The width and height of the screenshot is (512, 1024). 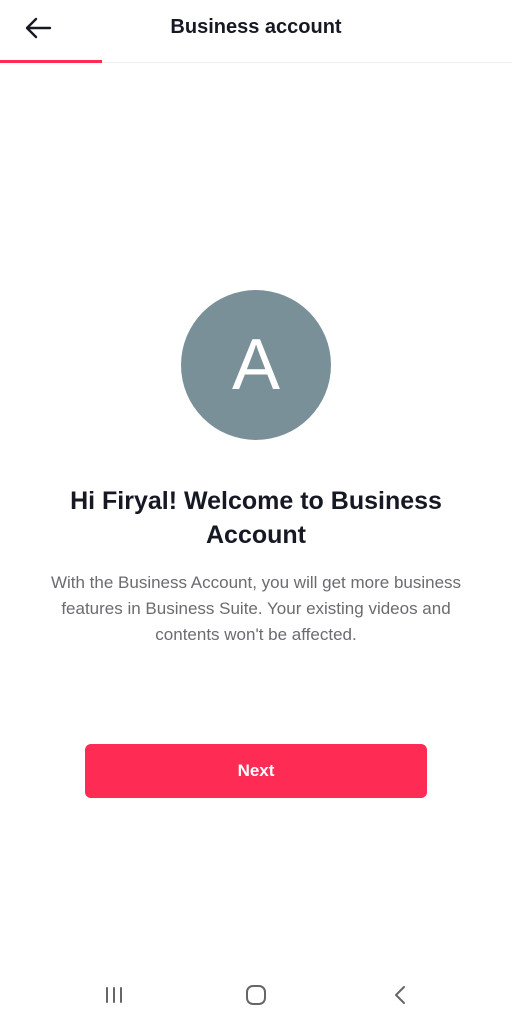 I want to click on next-button-label: Next, so click(x=256, y=770).